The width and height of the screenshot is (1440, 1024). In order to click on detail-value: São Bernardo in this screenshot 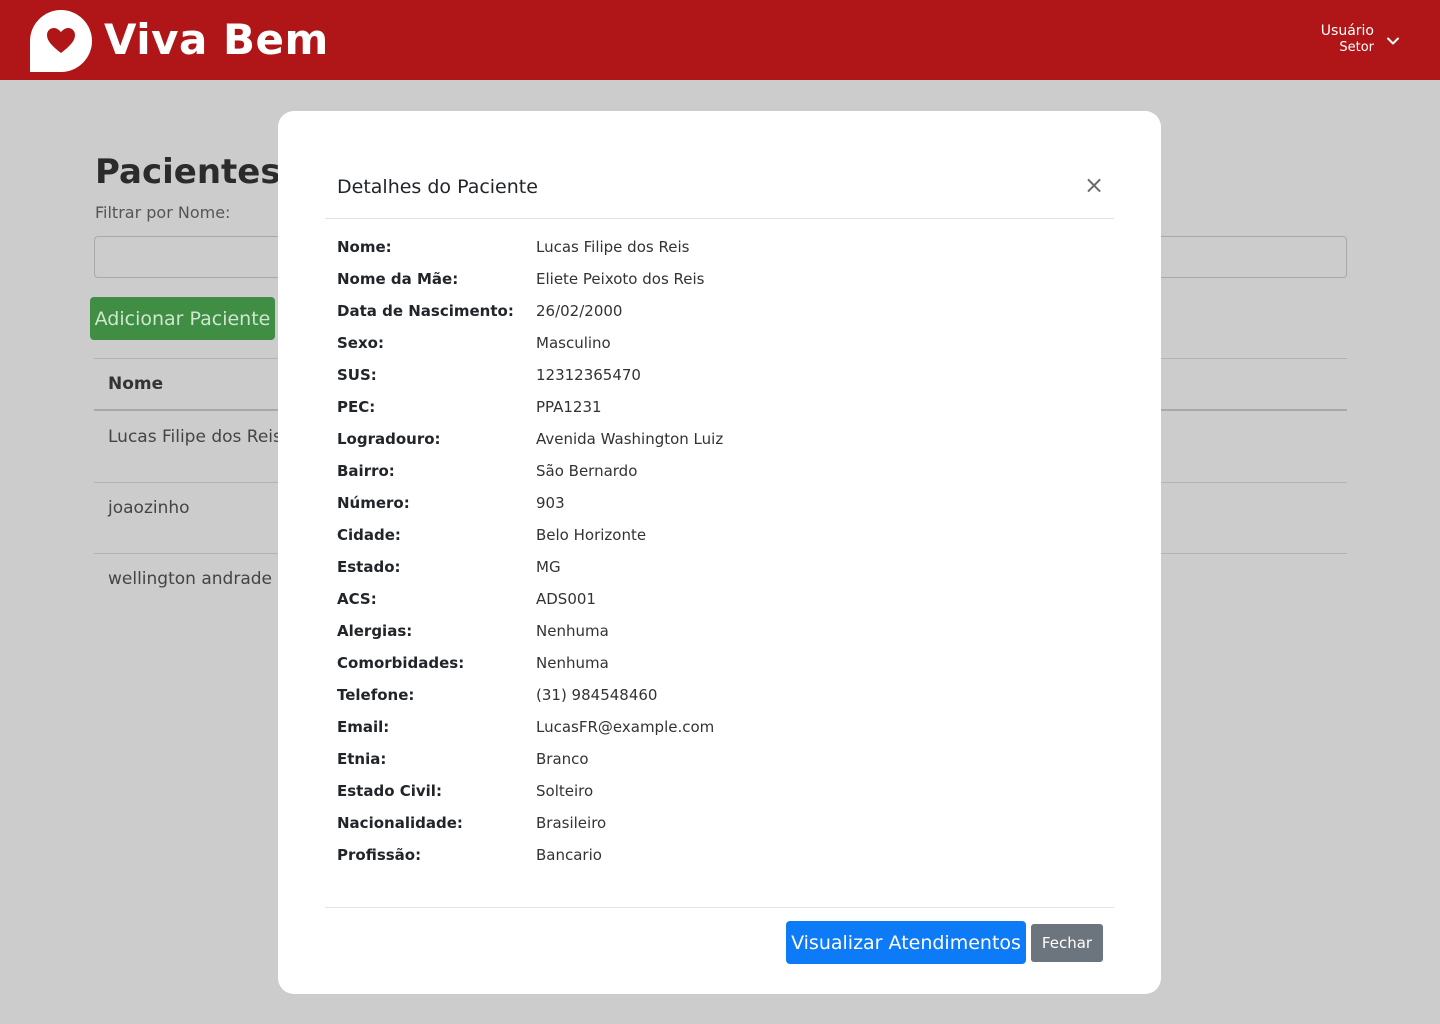, I will do `click(587, 471)`.